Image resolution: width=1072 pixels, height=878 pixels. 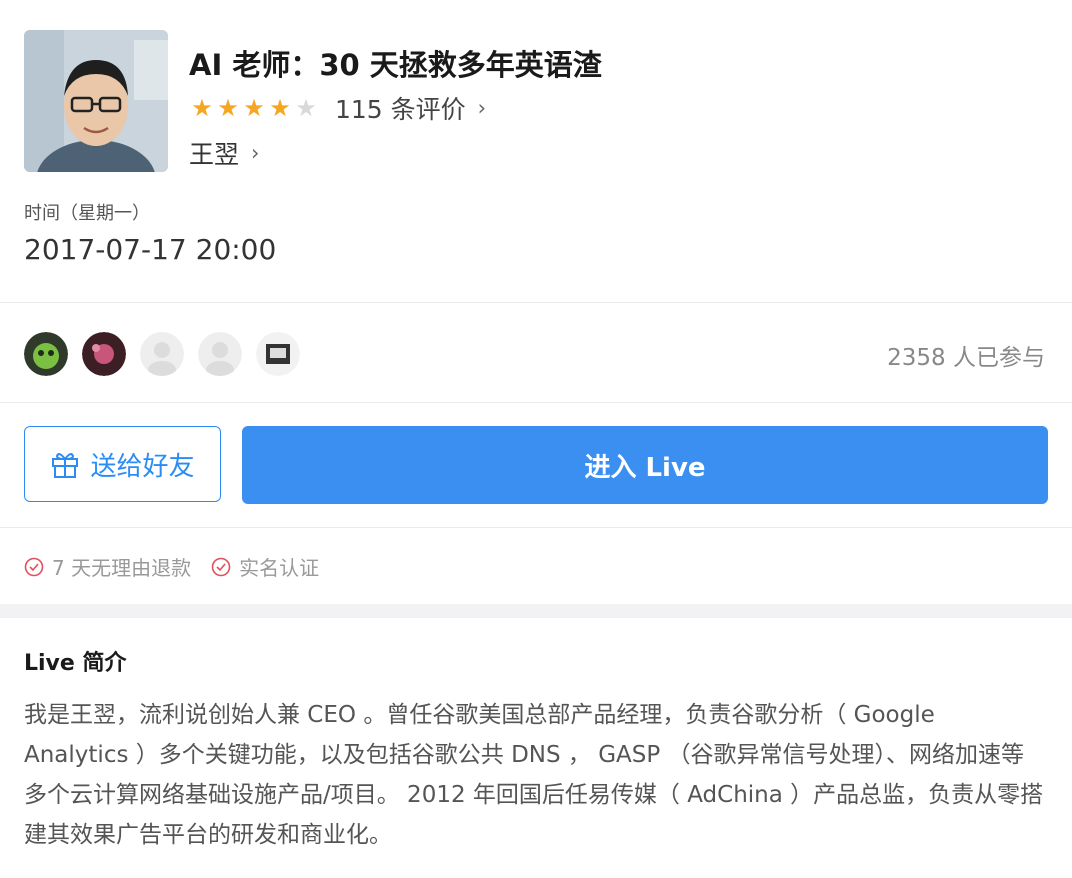 I want to click on gift-to-friend-button: 送给好友, so click(x=122, y=464).